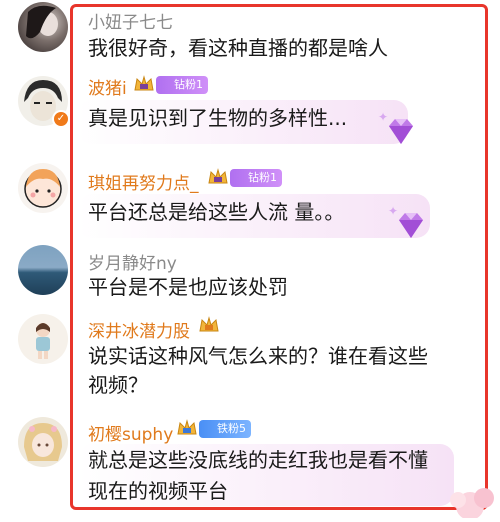 The width and height of the screenshot is (500, 522). What do you see at coordinates (118, 385) in the screenshot?
I see `comment-text: 视频？` at bounding box center [118, 385].